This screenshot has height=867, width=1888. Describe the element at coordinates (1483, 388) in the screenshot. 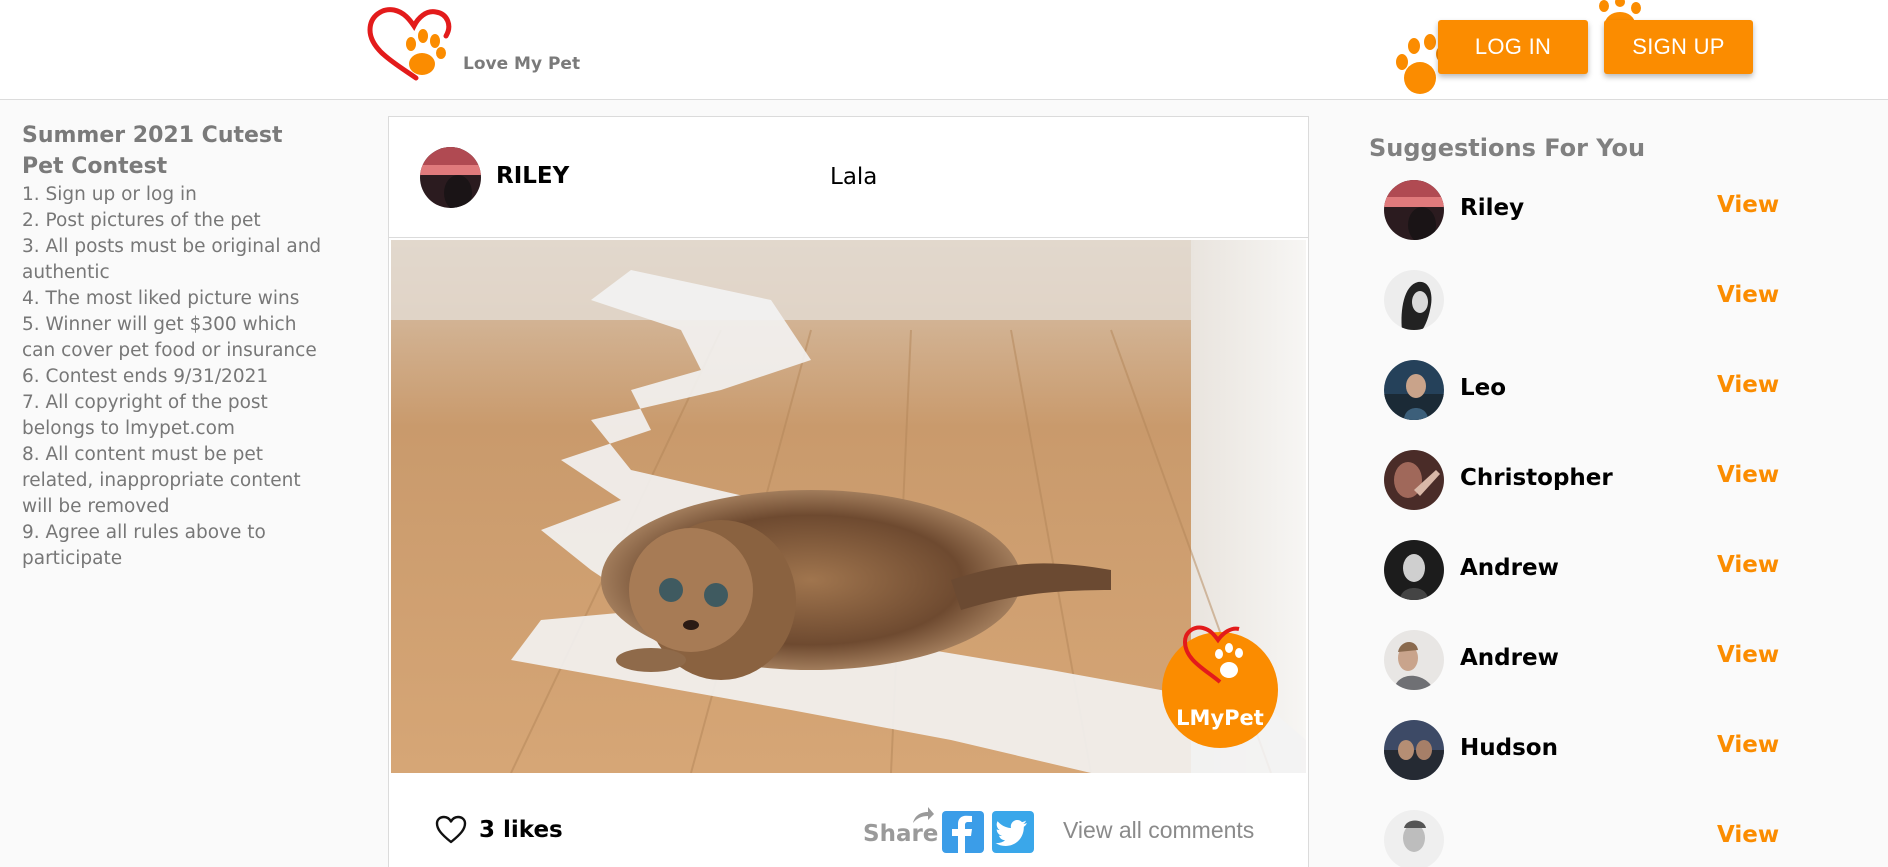

I see `suggestion-name: Leo` at that location.